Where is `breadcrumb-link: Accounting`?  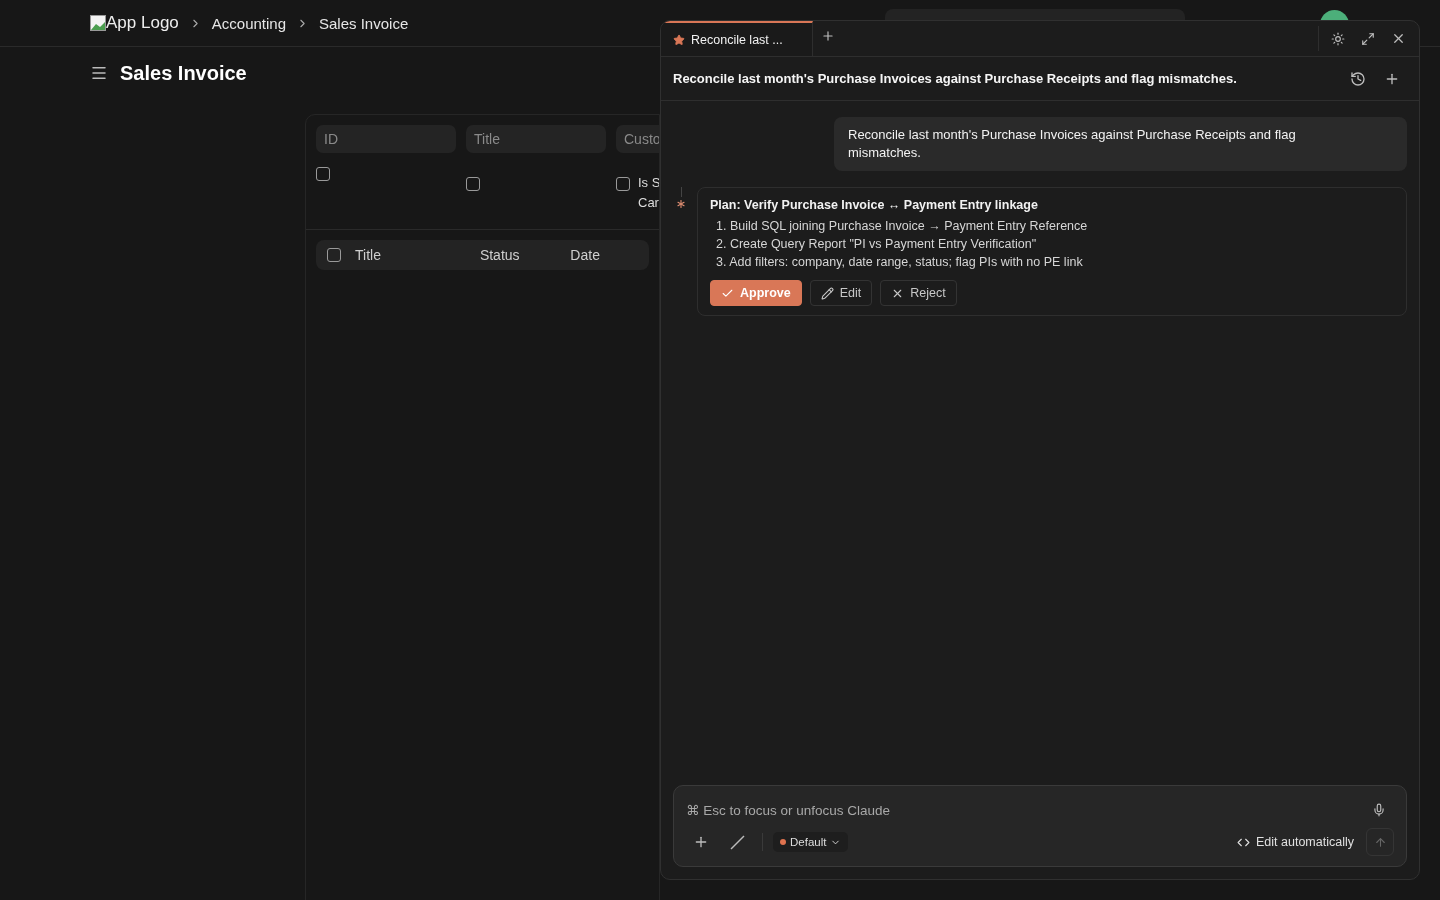 breadcrumb-link: Accounting is located at coordinates (248, 23).